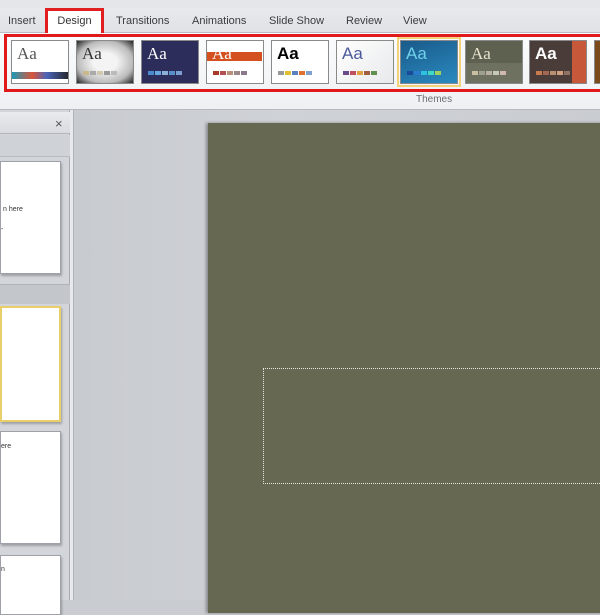 This screenshot has height=615, width=600. Describe the element at coordinates (219, 21) in the screenshot. I see `tab-animations: Animations` at that location.